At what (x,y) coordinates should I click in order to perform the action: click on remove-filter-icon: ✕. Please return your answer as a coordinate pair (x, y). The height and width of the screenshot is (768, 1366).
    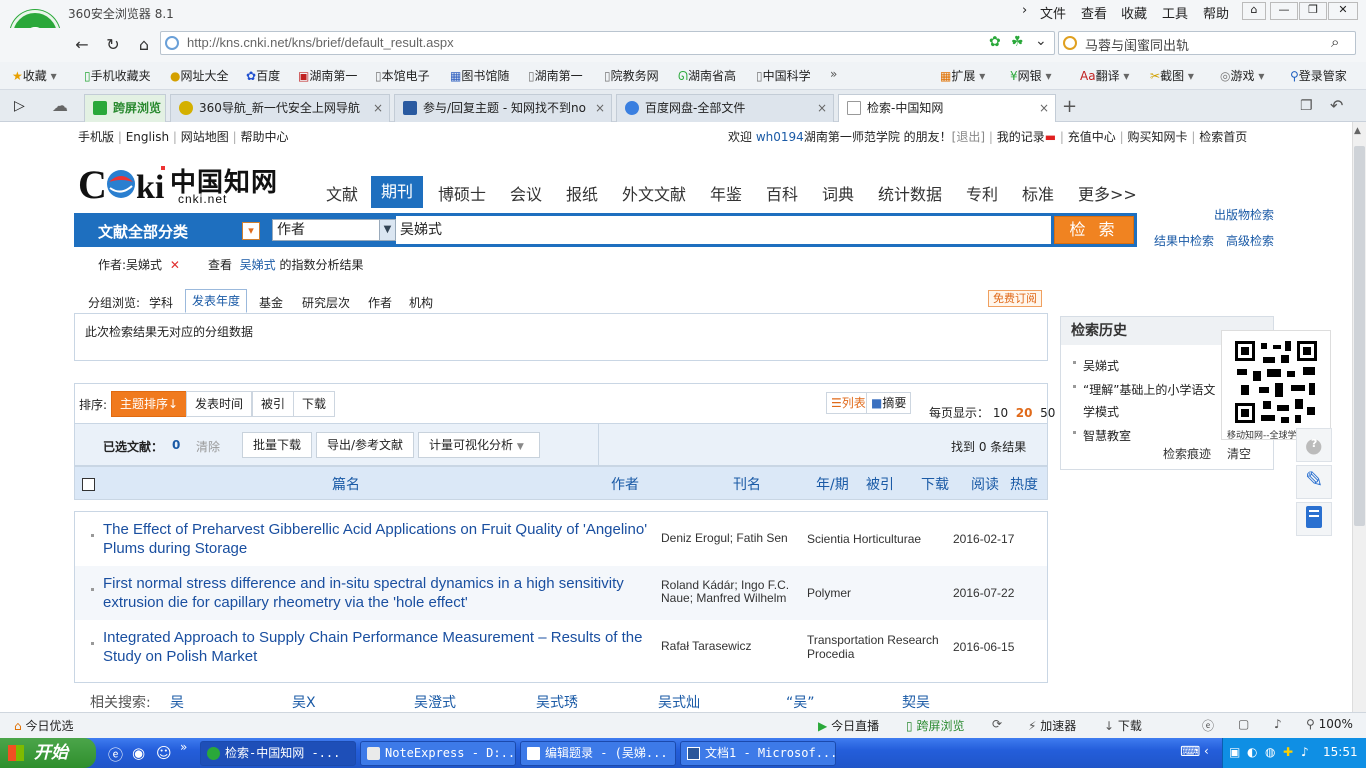
    Looking at the image, I should click on (175, 265).